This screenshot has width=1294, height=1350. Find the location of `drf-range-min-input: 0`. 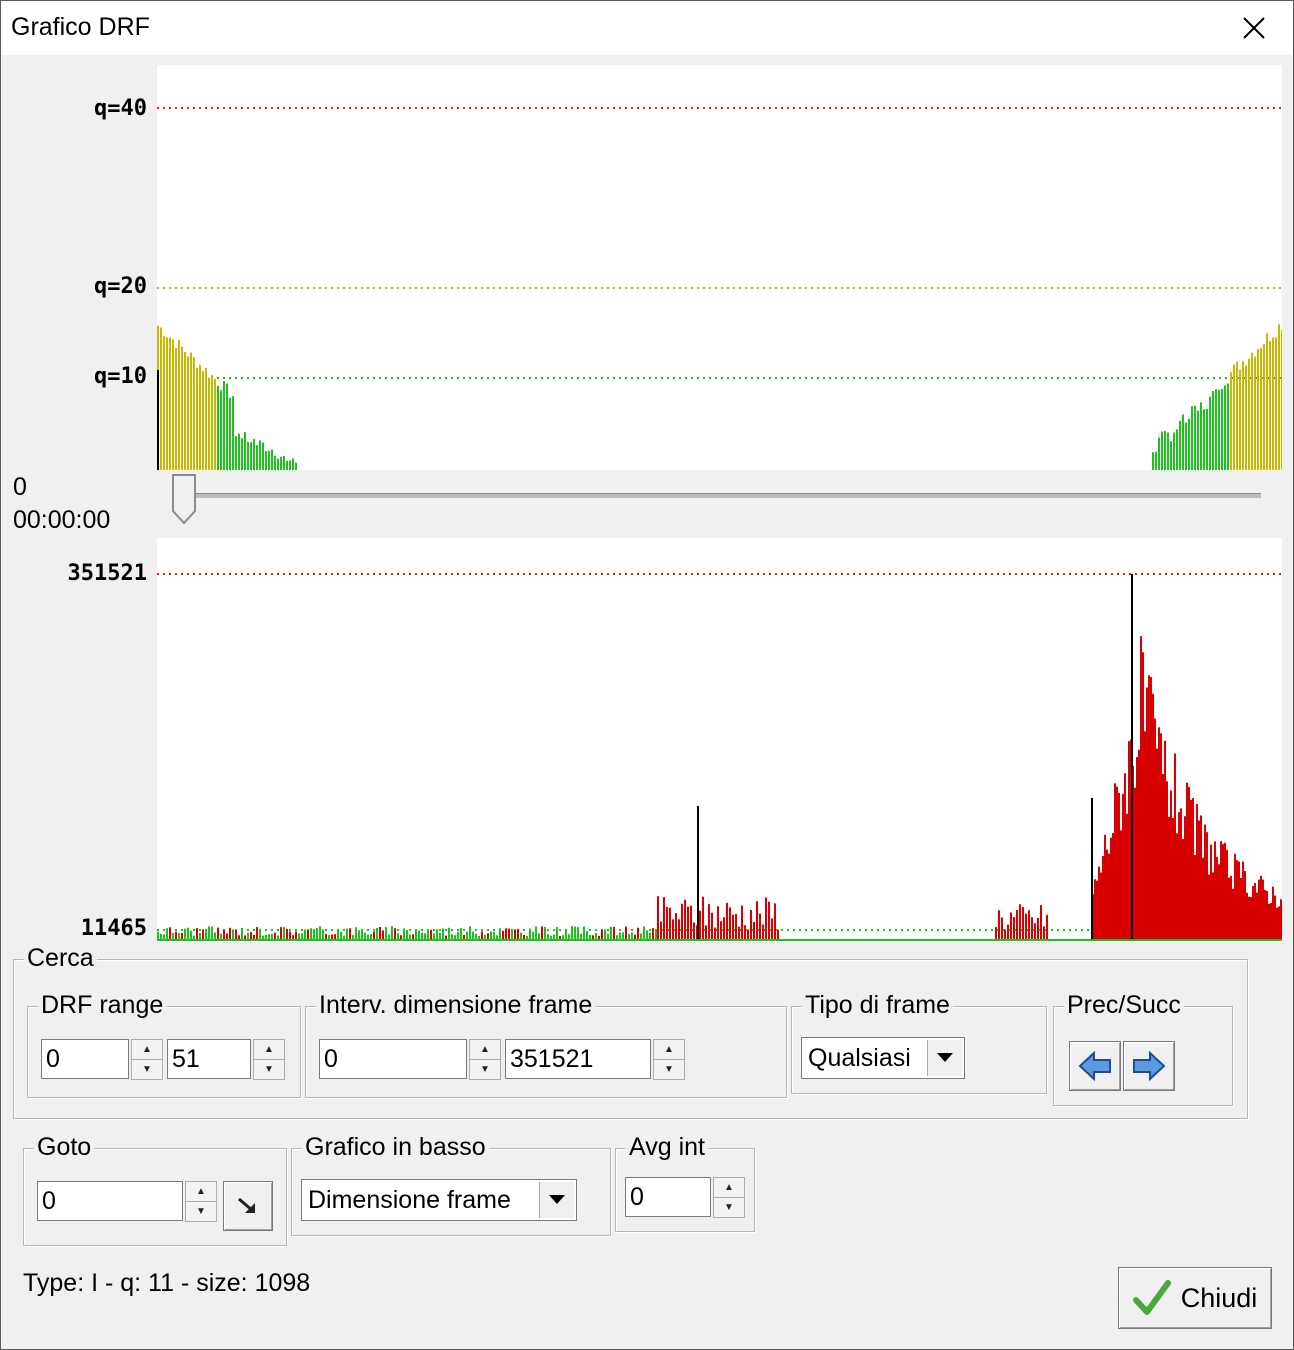

drf-range-min-input: 0 is located at coordinates (85, 1059).